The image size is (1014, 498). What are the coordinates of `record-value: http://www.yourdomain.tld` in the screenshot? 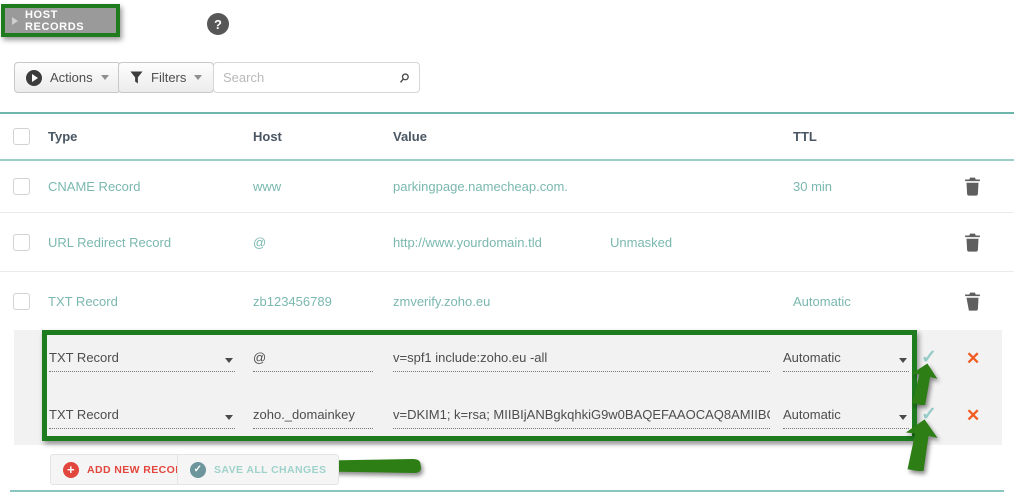 It's located at (467, 242).